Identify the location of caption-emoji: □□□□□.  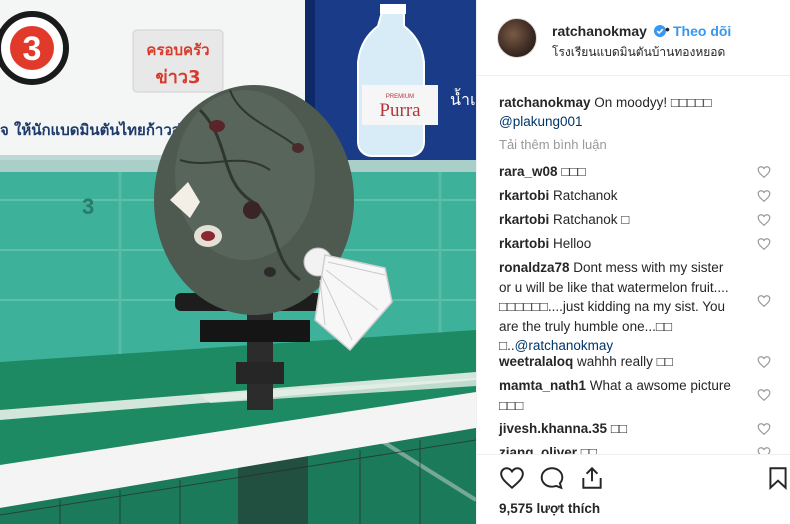
(691, 102).